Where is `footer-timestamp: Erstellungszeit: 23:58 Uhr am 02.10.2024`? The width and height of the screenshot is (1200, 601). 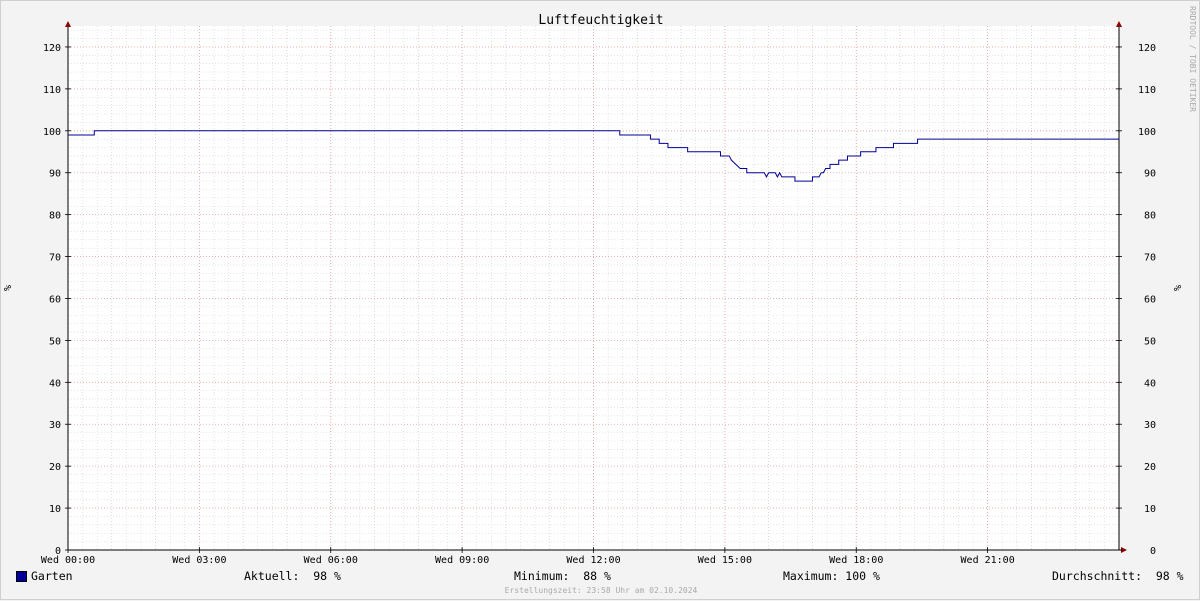 footer-timestamp: Erstellungszeit: 23:58 Uhr am 02.10.2024 is located at coordinates (601, 590).